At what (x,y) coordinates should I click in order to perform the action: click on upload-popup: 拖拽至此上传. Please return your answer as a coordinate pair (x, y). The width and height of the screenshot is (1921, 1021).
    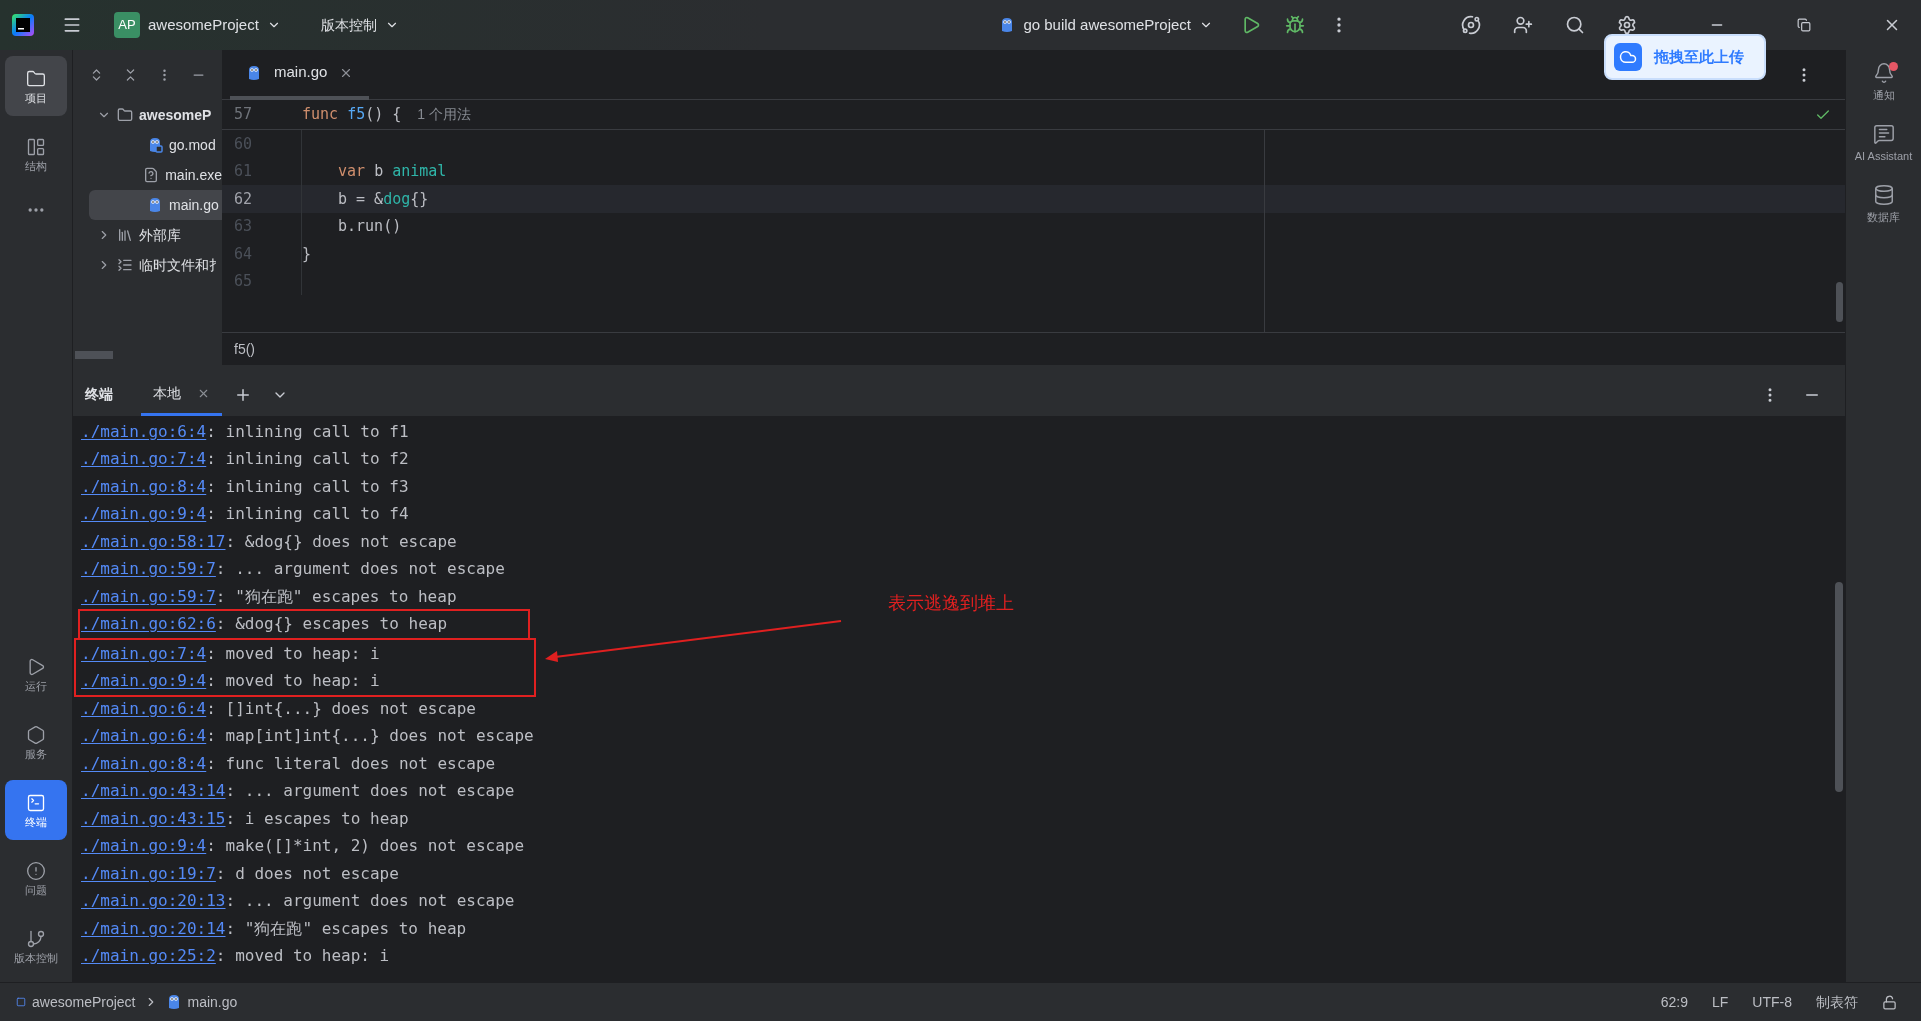
    Looking at the image, I should click on (1685, 57).